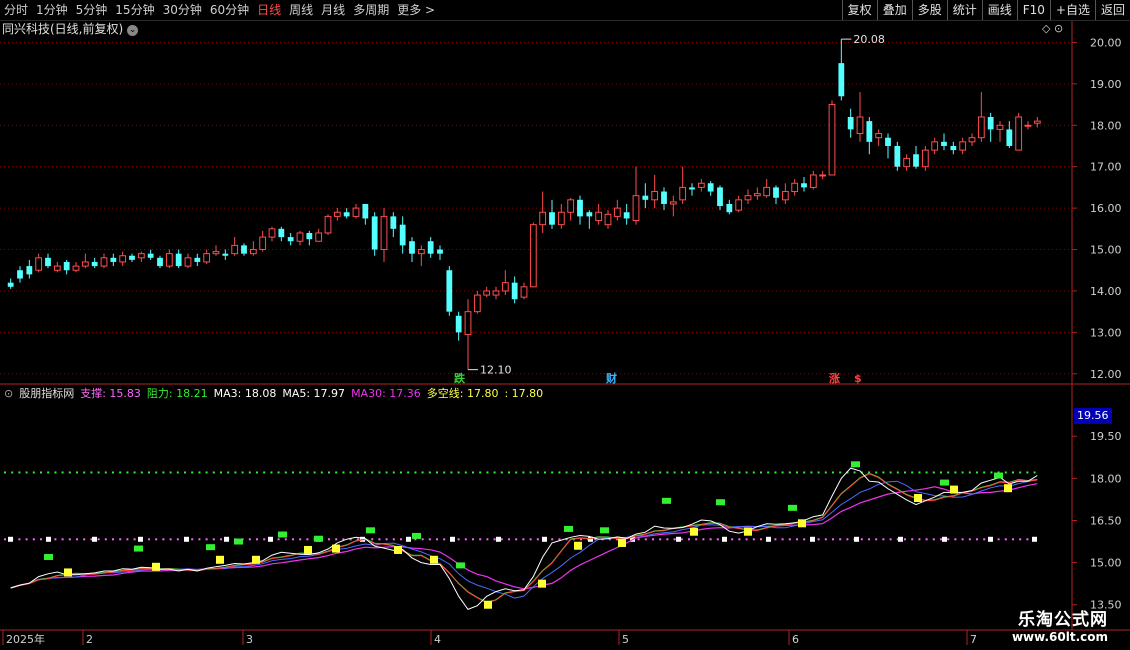 The height and width of the screenshot is (650, 1130). I want to click on date-label: 4, so click(437, 639).